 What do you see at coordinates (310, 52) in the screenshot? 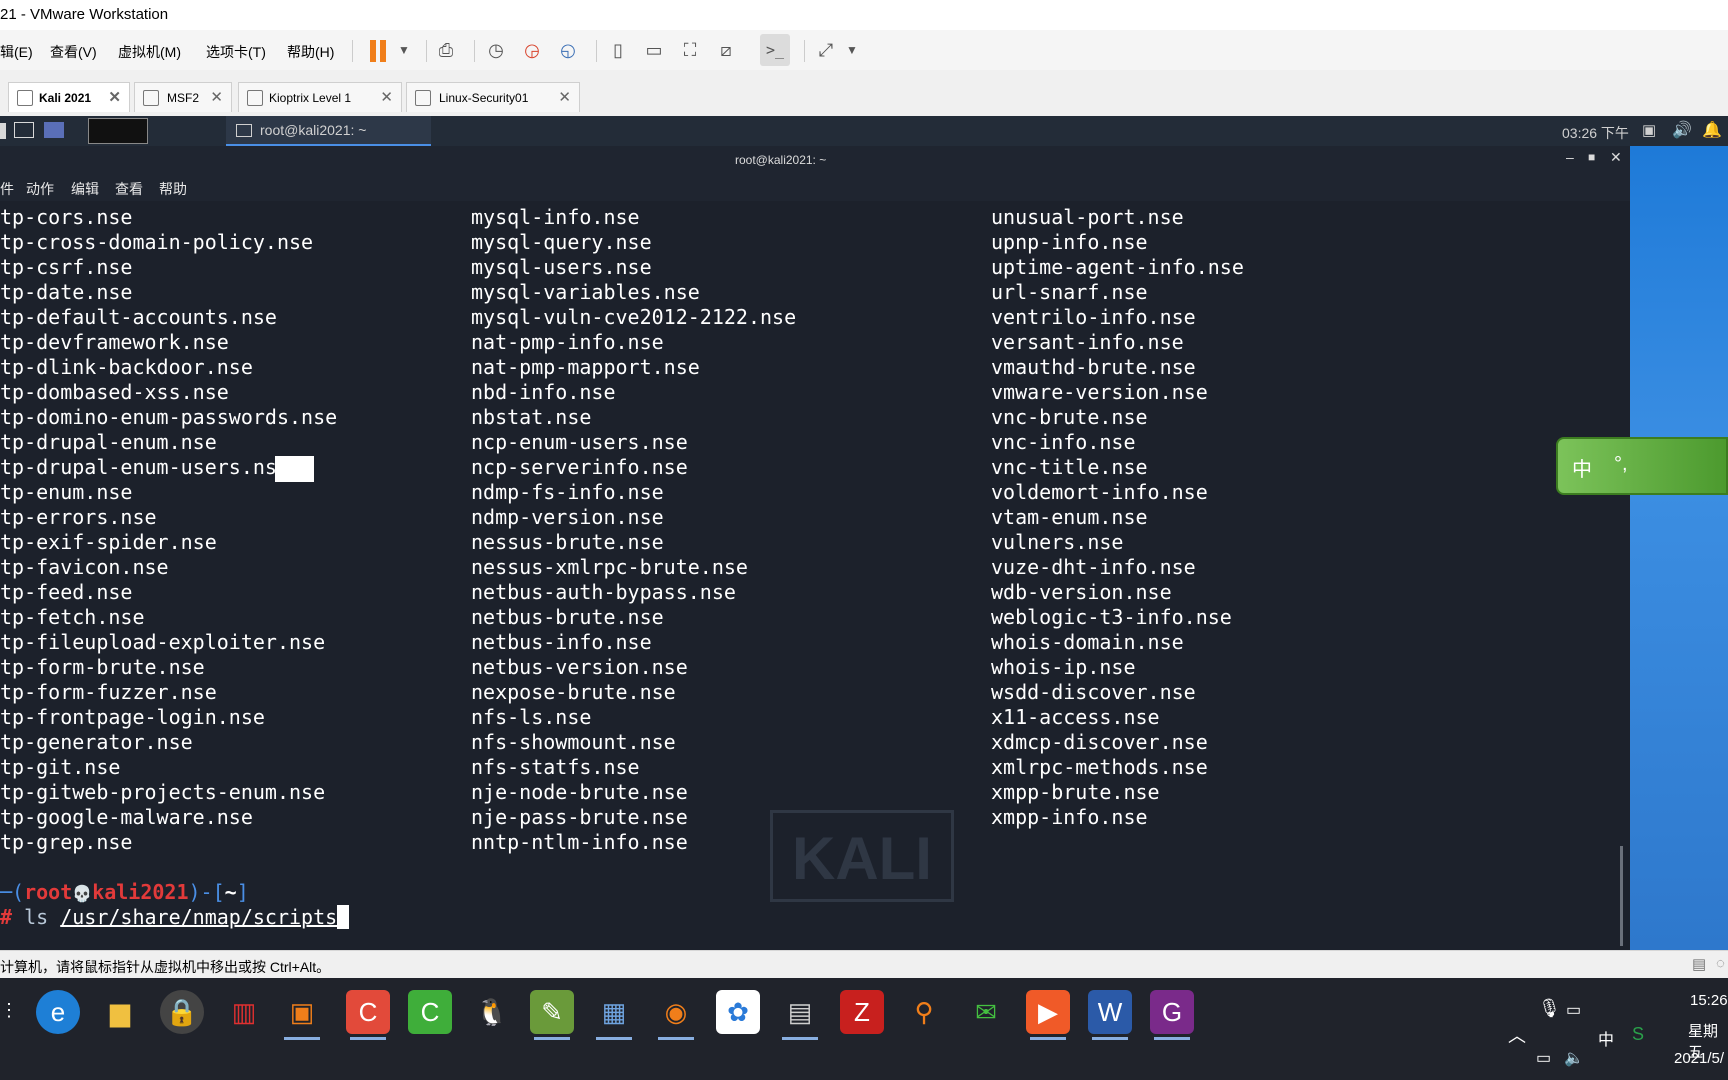
I see `menu-help: 帮助(H)` at bounding box center [310, 52].